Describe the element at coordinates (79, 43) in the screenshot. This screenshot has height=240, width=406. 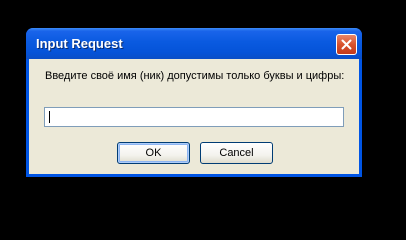
I see `window-title: Input Request` at that location.